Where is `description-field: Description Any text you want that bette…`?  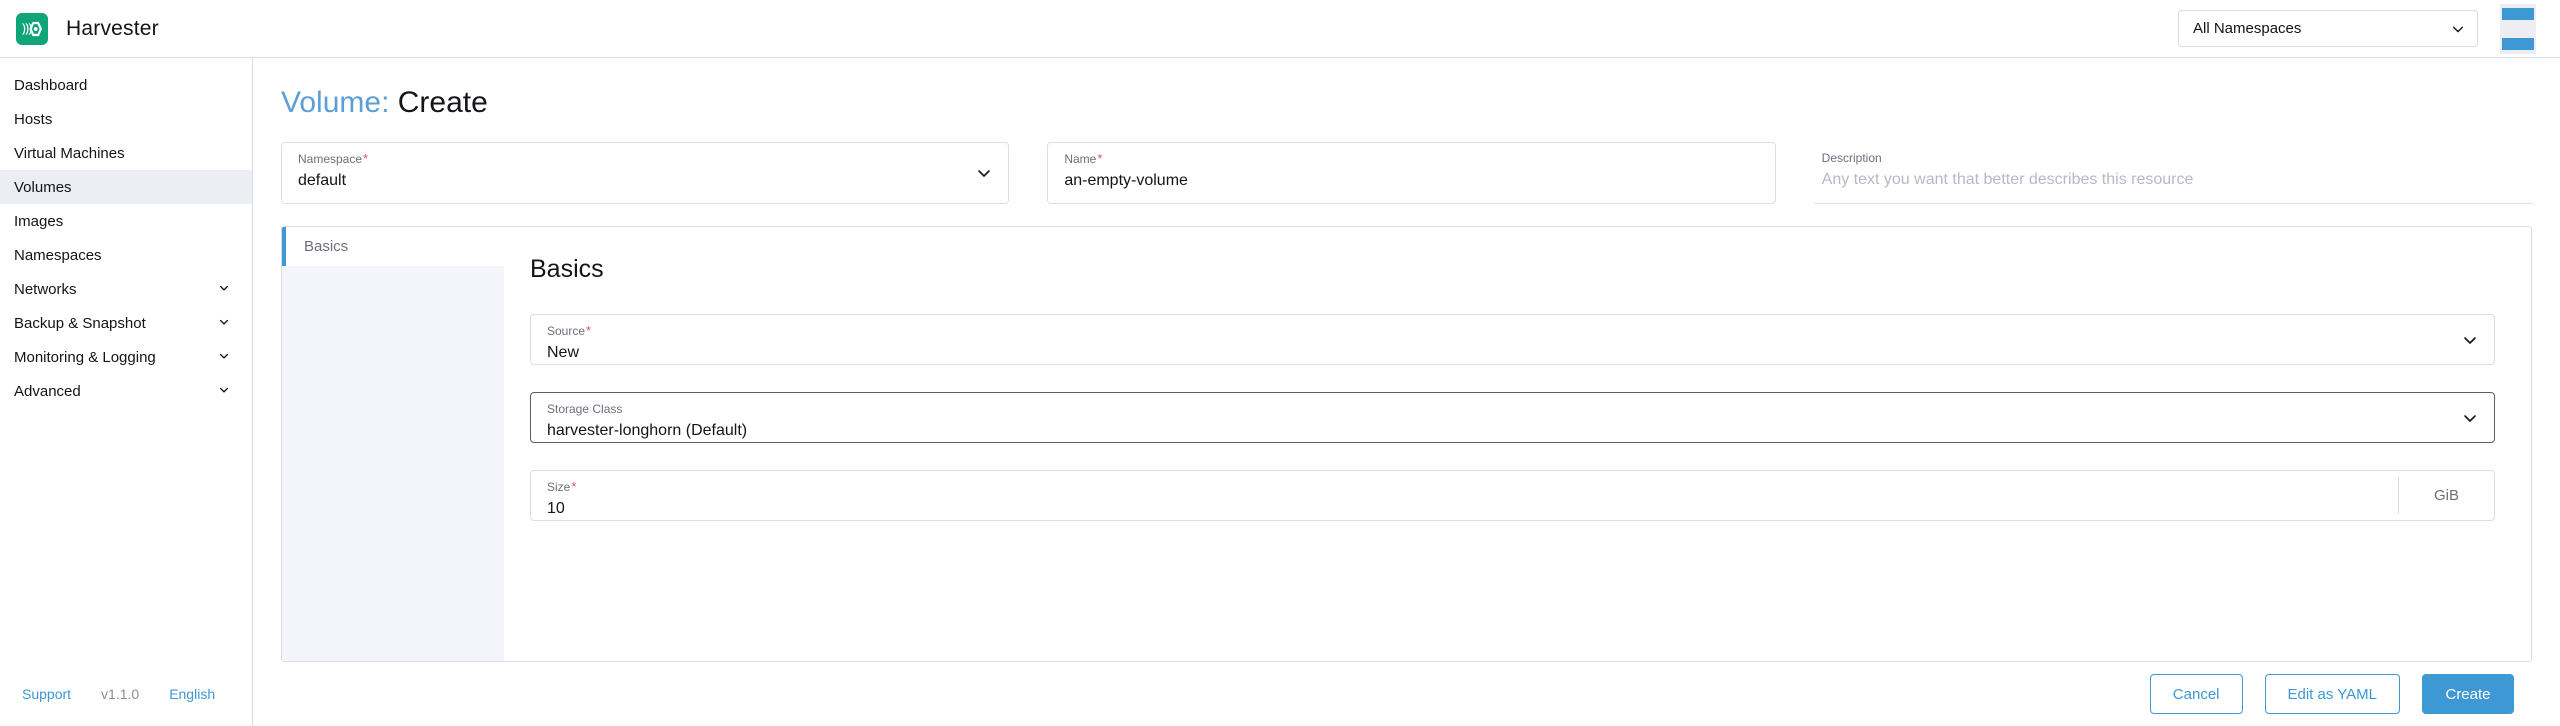
description-field: Description Any text you want that bette… is located at coordinates (2172, 173).